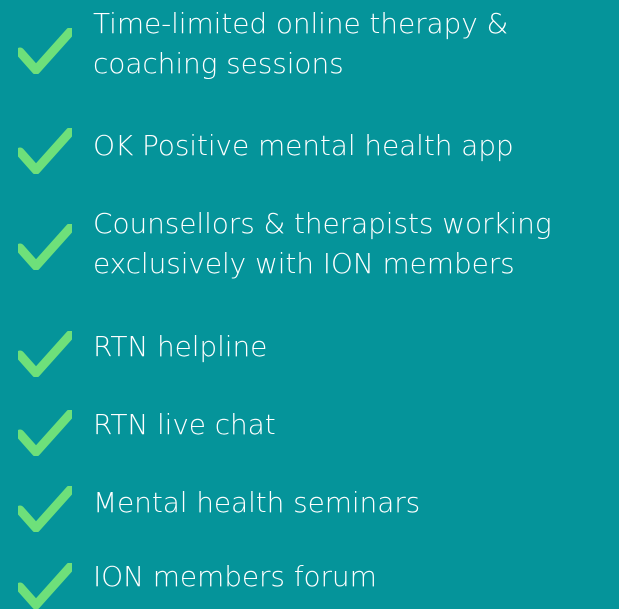  Describe the element at coordinates (257, 502) in the screenshot. I see `list-item-label-line: Mental health seminars` at that location.